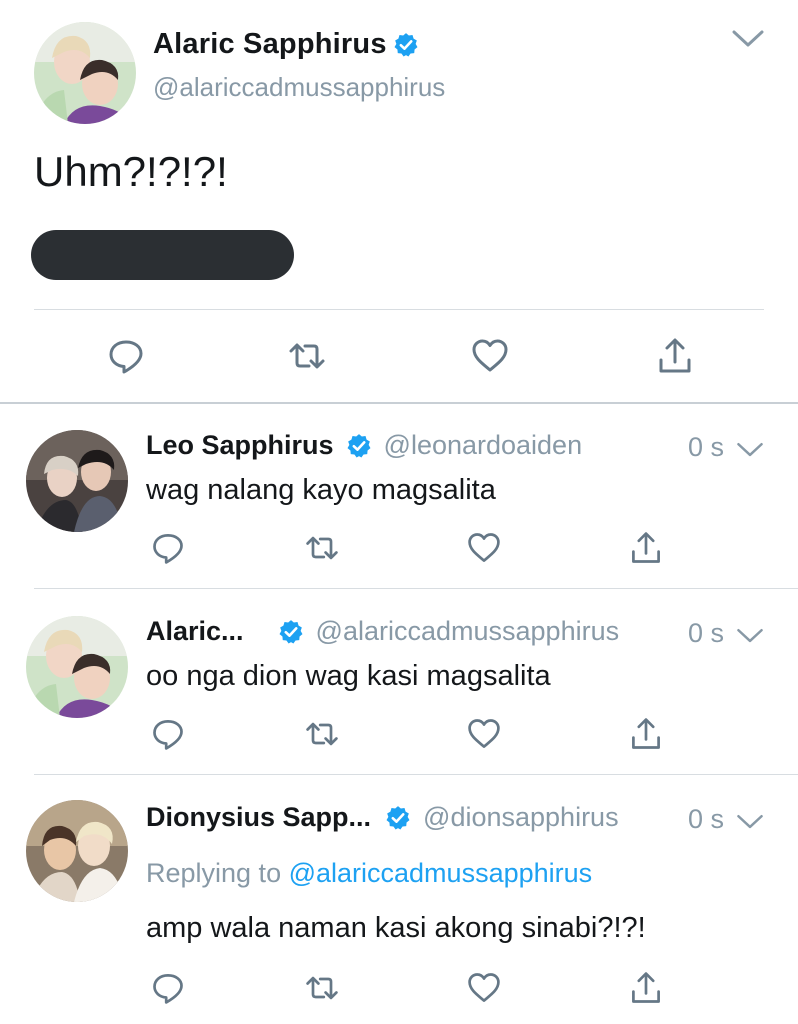 The height and width of the screenshot is (1024, 798). I want to click on replying-to: Replying to @alariccadmussapphirus, so click(369, 873).